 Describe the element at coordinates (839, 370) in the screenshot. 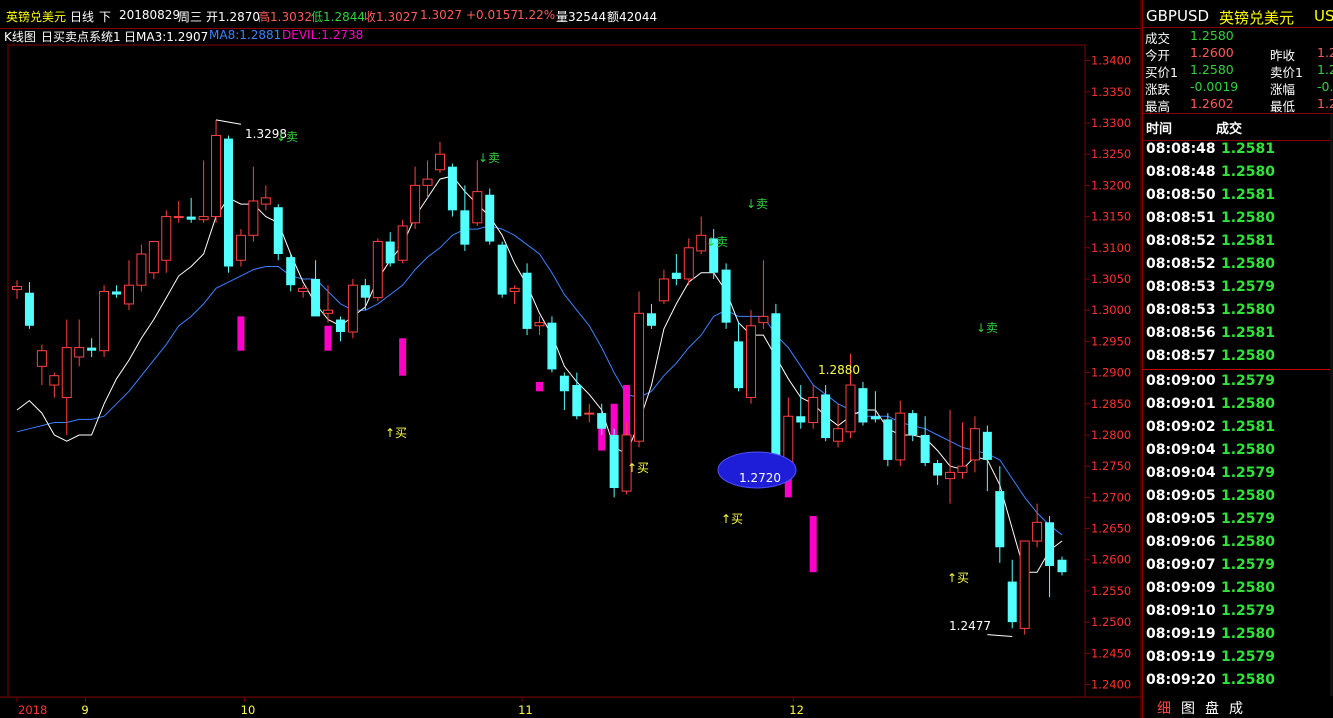

I see `mid-label: 1.2880` at that location.